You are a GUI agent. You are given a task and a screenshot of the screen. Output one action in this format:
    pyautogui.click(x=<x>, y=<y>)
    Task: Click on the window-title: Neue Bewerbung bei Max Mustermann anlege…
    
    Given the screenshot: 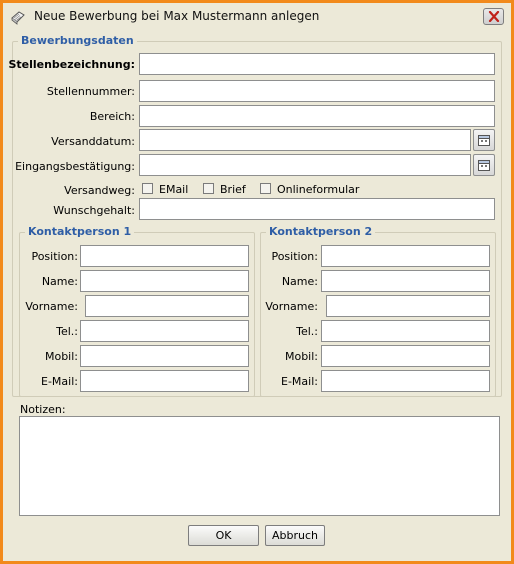 What is the action you would take?
    pyautogui.click(x=177, y=16)
    